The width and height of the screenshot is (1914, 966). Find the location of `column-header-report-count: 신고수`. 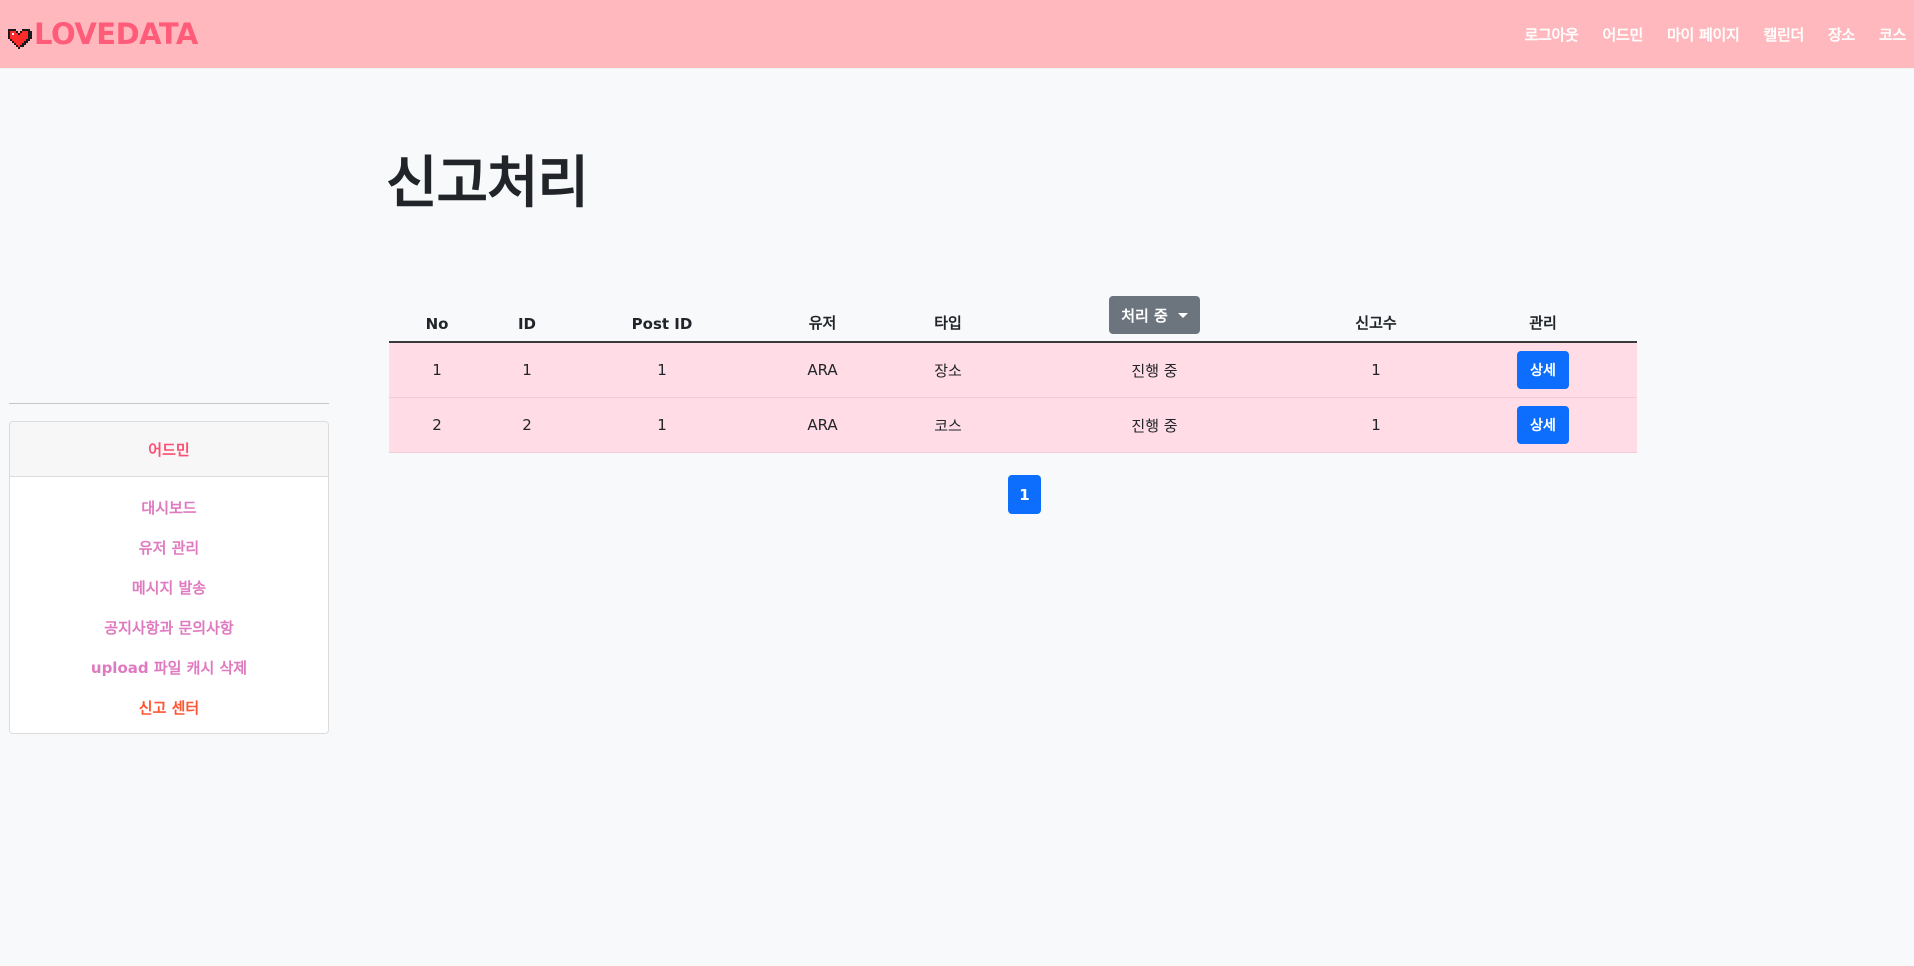

column-header-report-count: 신고수 is located at coordinates (1376, 312).